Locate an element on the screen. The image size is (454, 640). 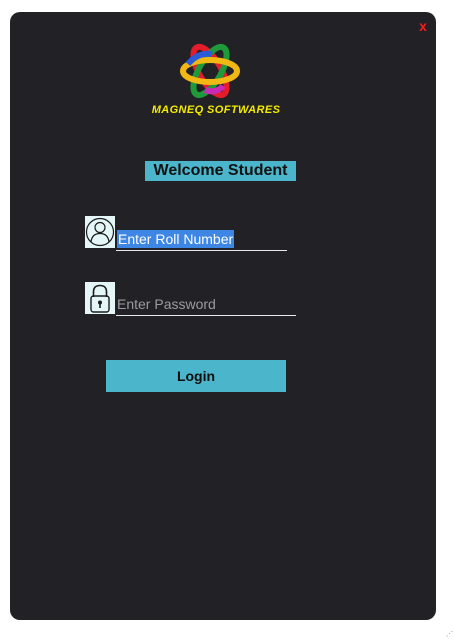
magneq-logo-icon is located at coordinates (210, 71).